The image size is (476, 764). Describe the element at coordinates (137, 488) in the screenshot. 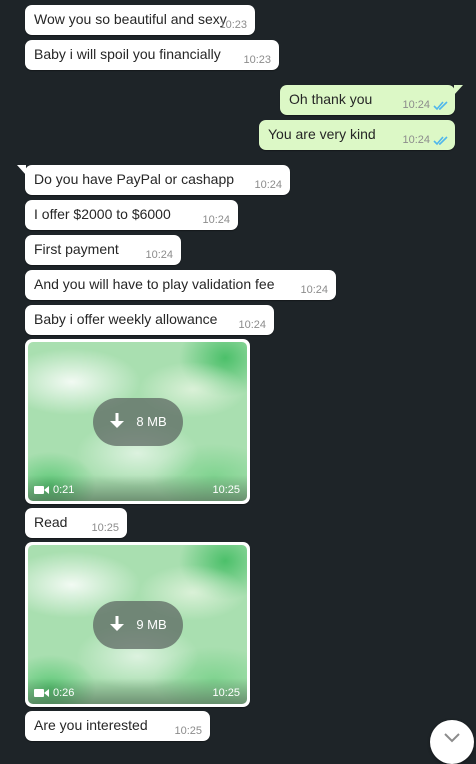

I see `video-footer: 0:21 10:25` at that location.